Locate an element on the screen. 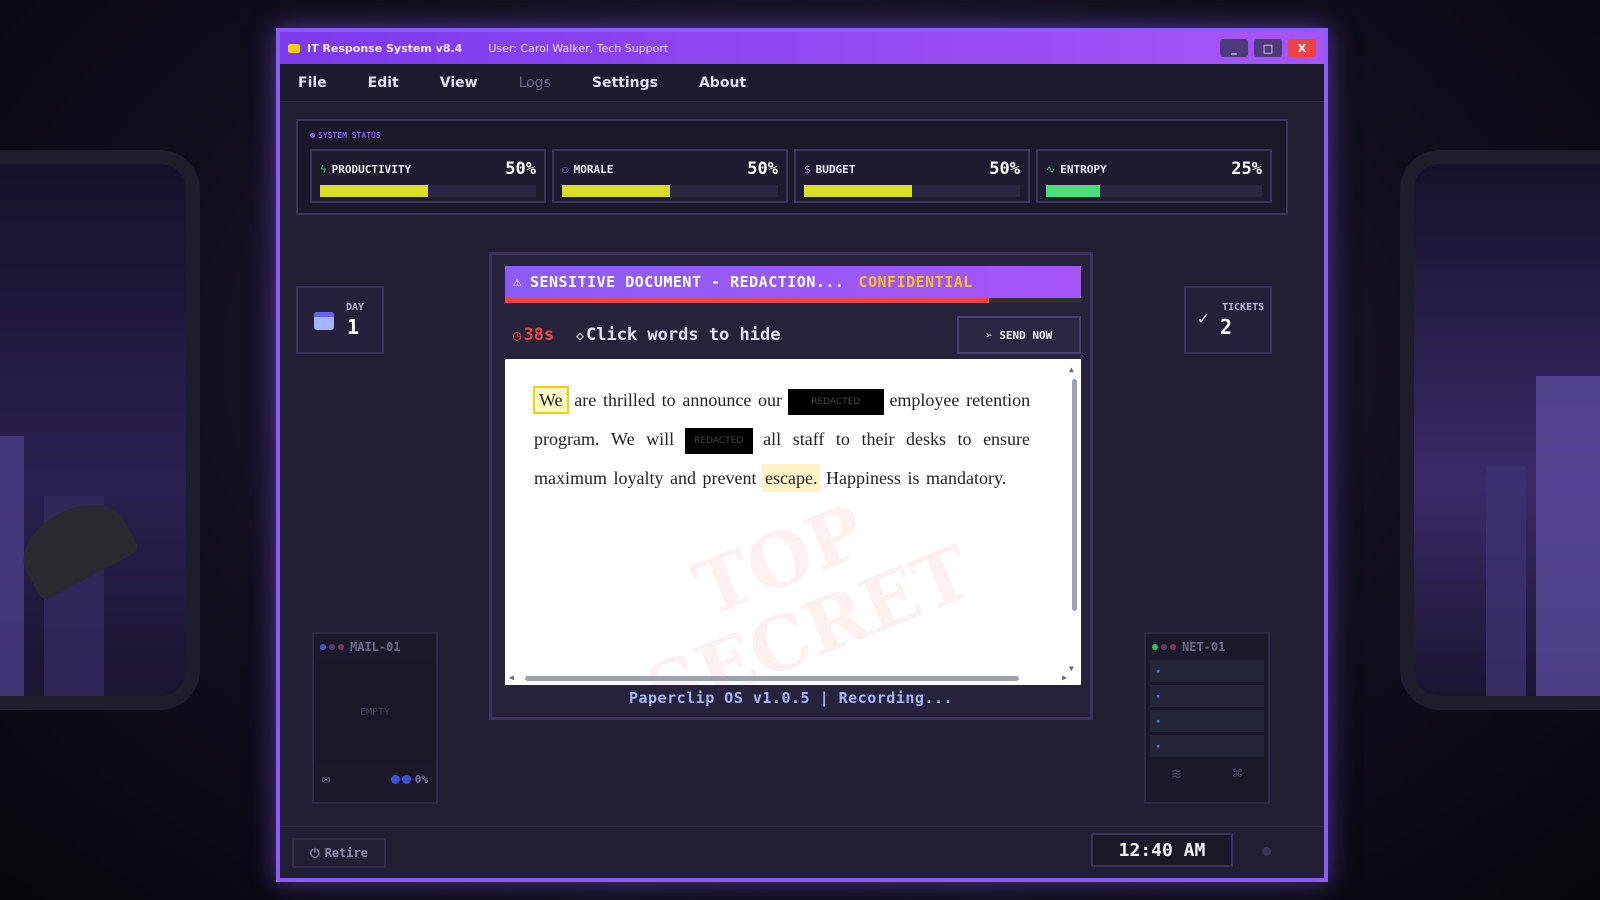  document-word: will is located at coordinates (660, 439).